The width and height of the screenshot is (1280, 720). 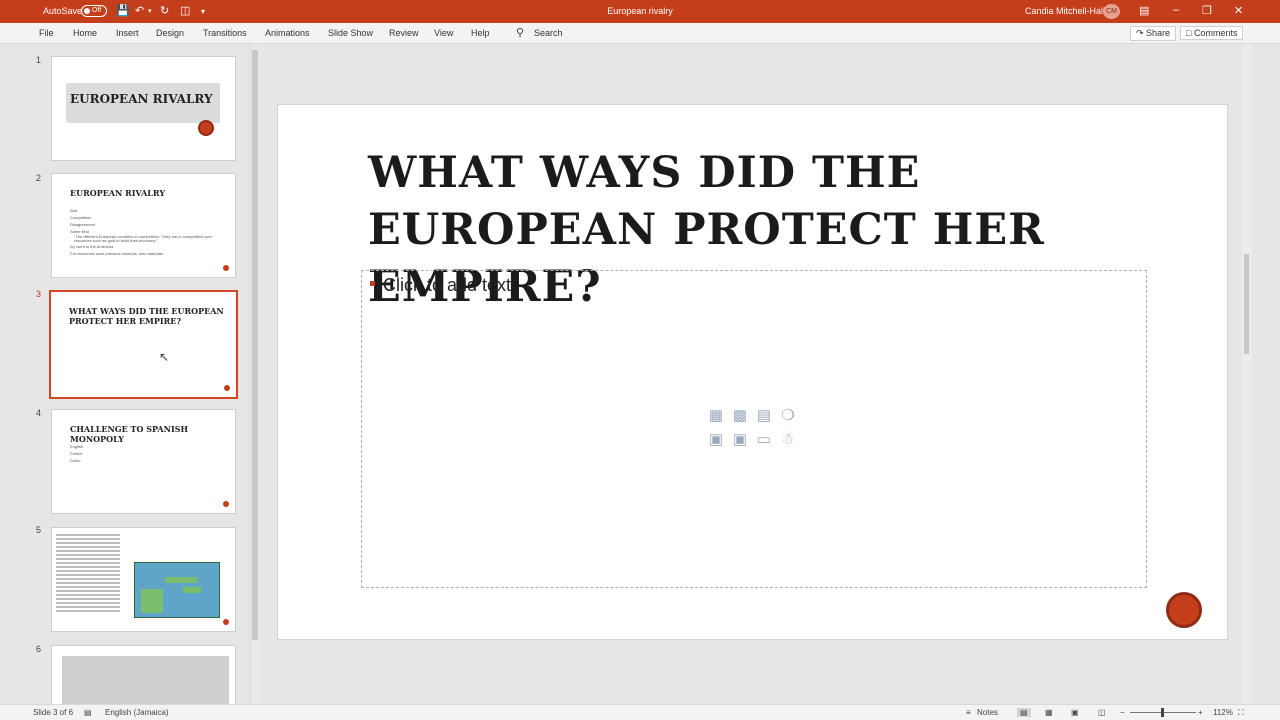 I want to click on thumbnail-number: 3, so click(x=39, y=294).